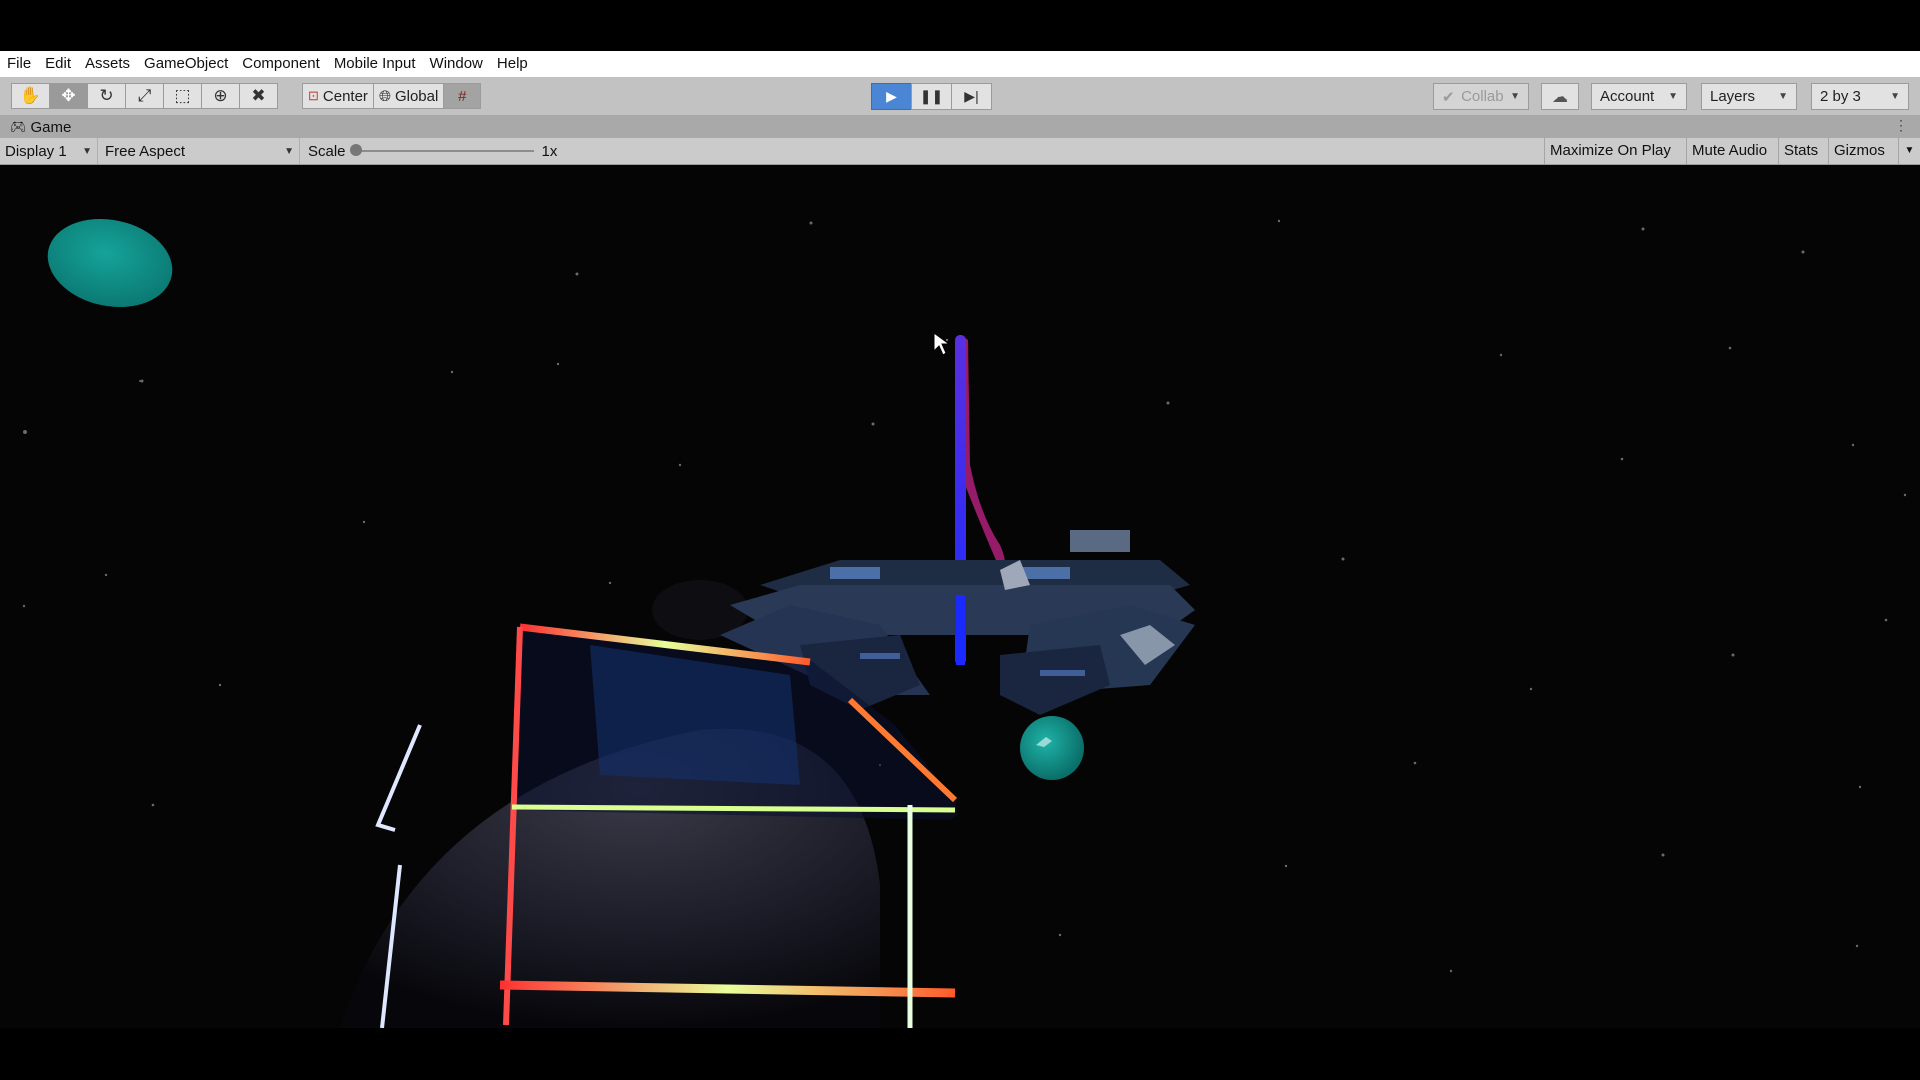 Image resolution: width=1920 pixels, height=1080 pixels. I want to click on rotate-icon: ↻, so click(106, 95).